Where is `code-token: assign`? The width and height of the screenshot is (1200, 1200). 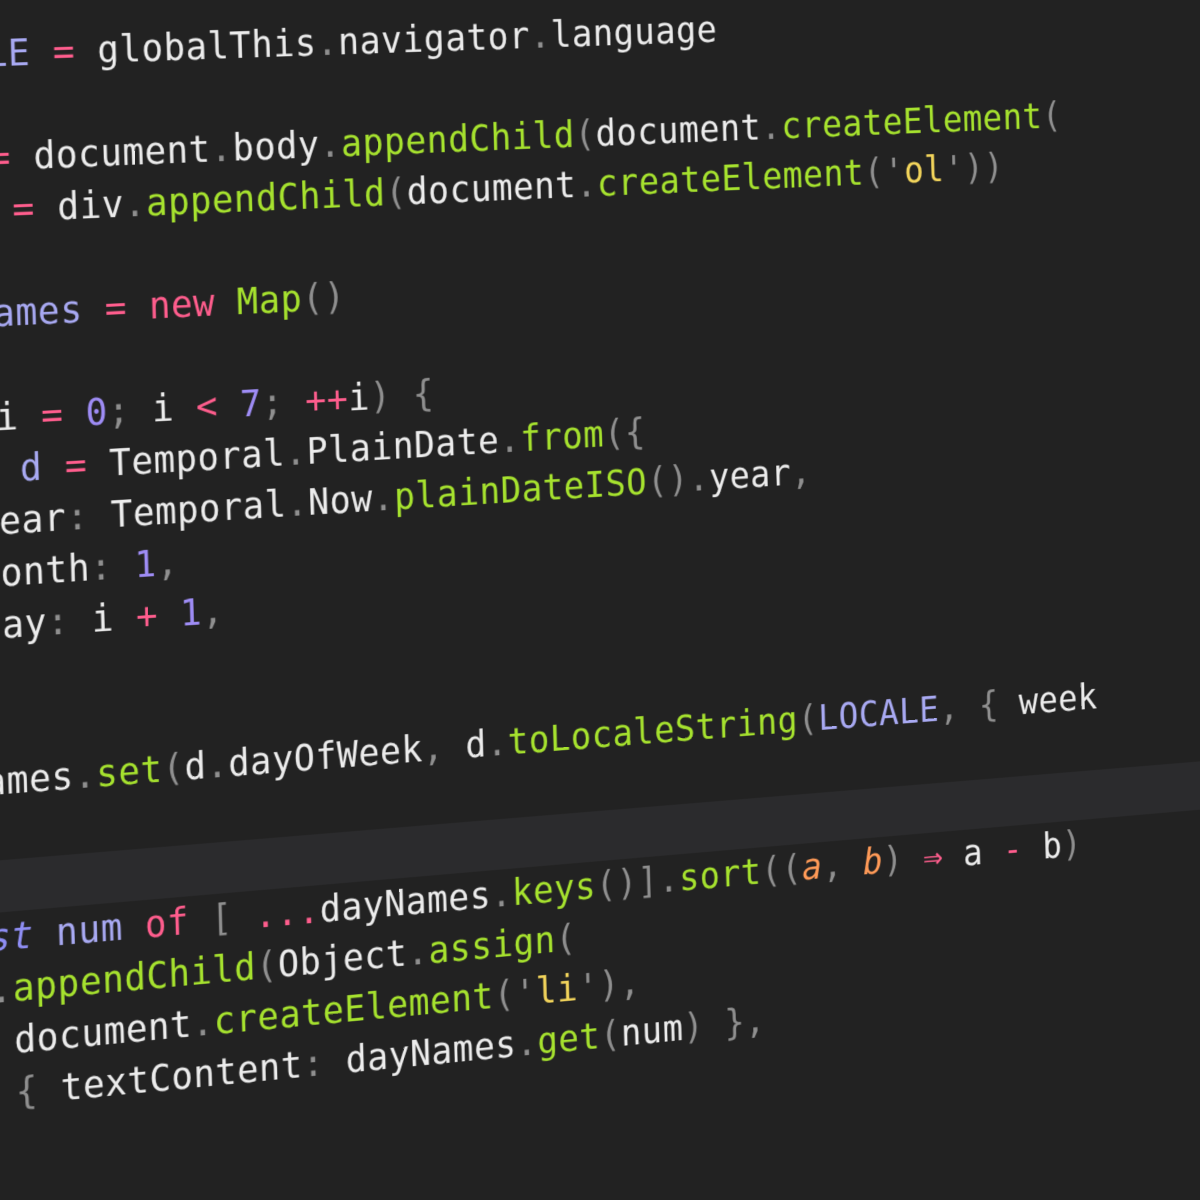
code-token: assign is located at coordinates (492, 945).